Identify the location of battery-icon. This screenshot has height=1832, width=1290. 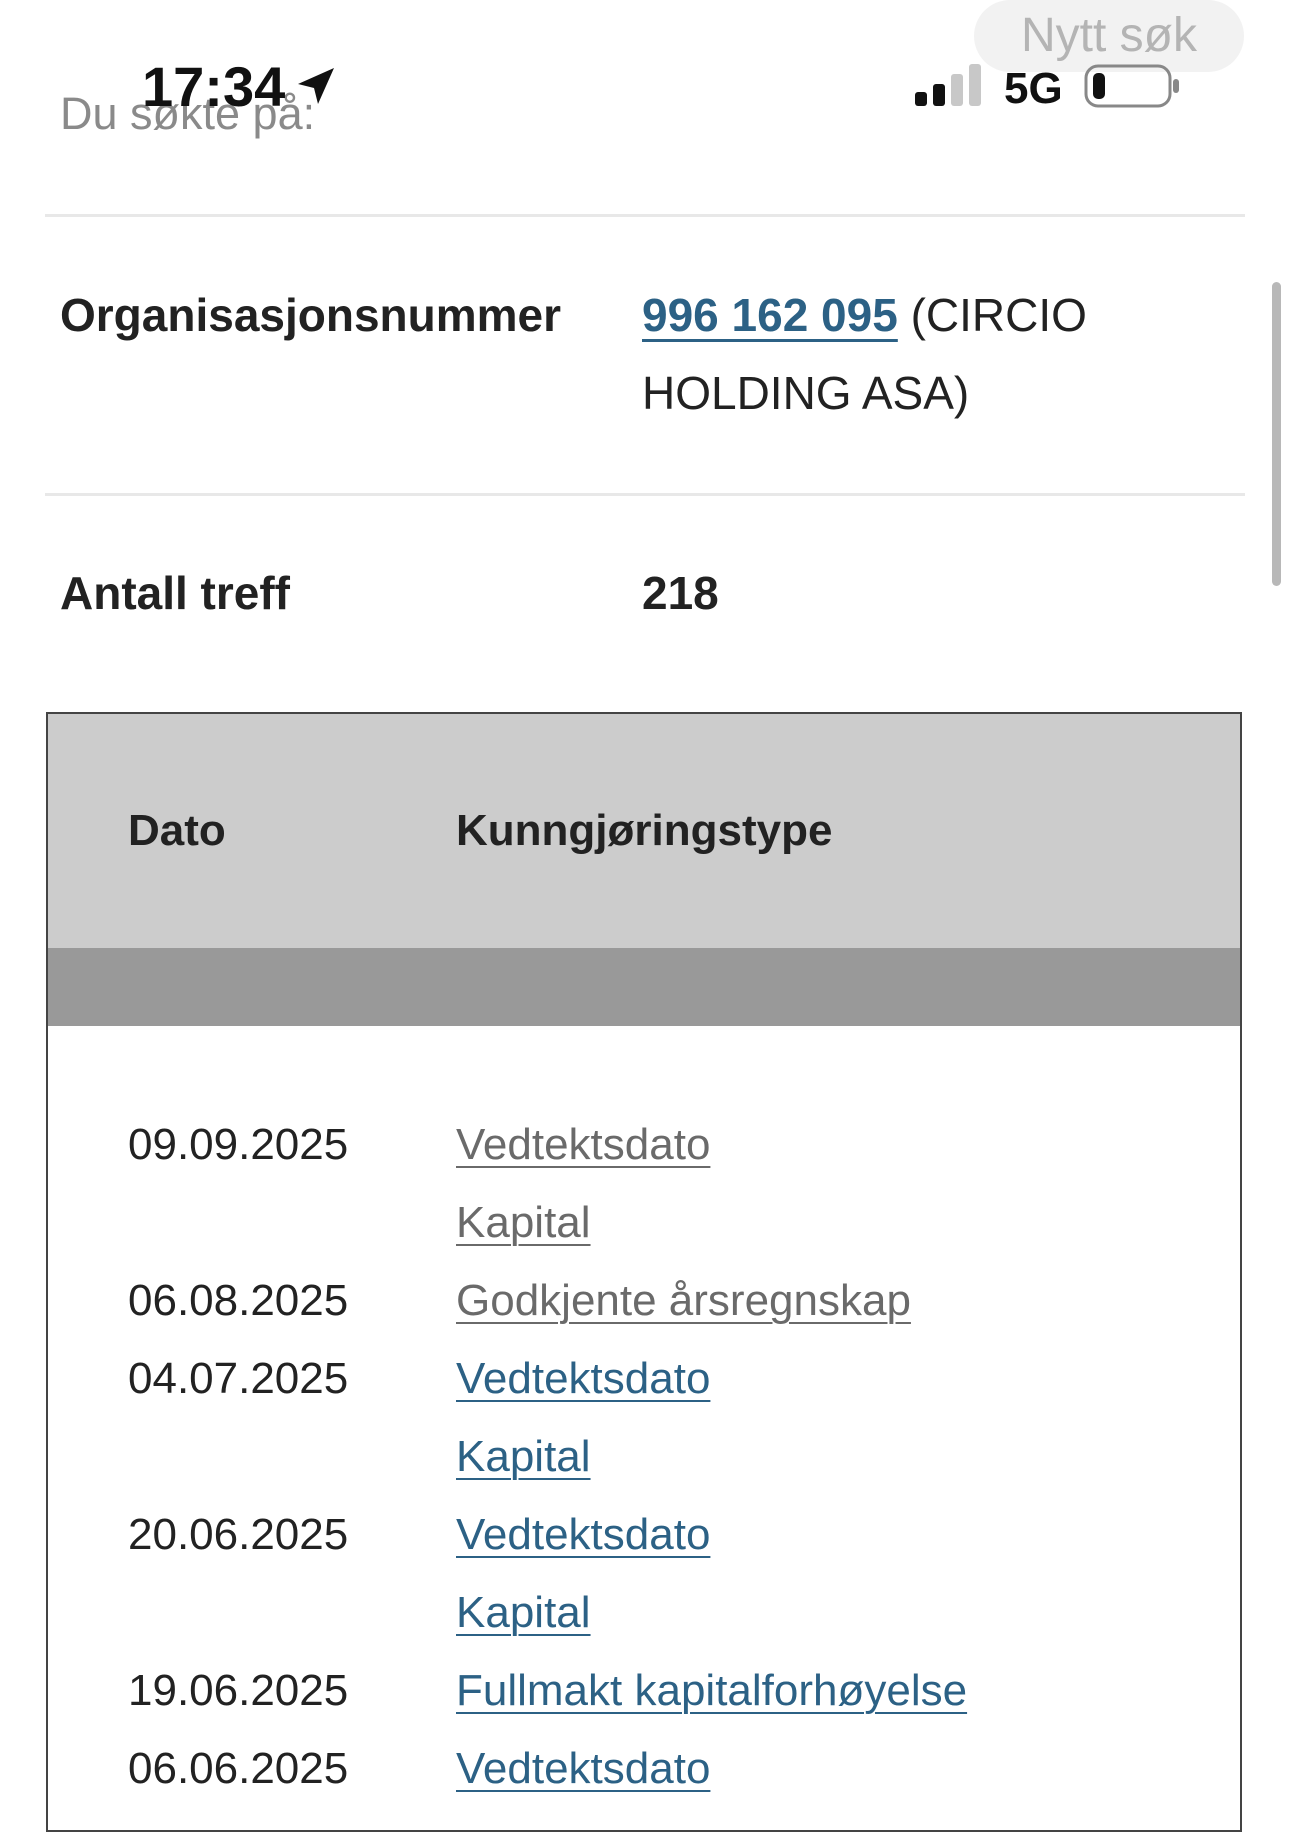
(1131, 86).